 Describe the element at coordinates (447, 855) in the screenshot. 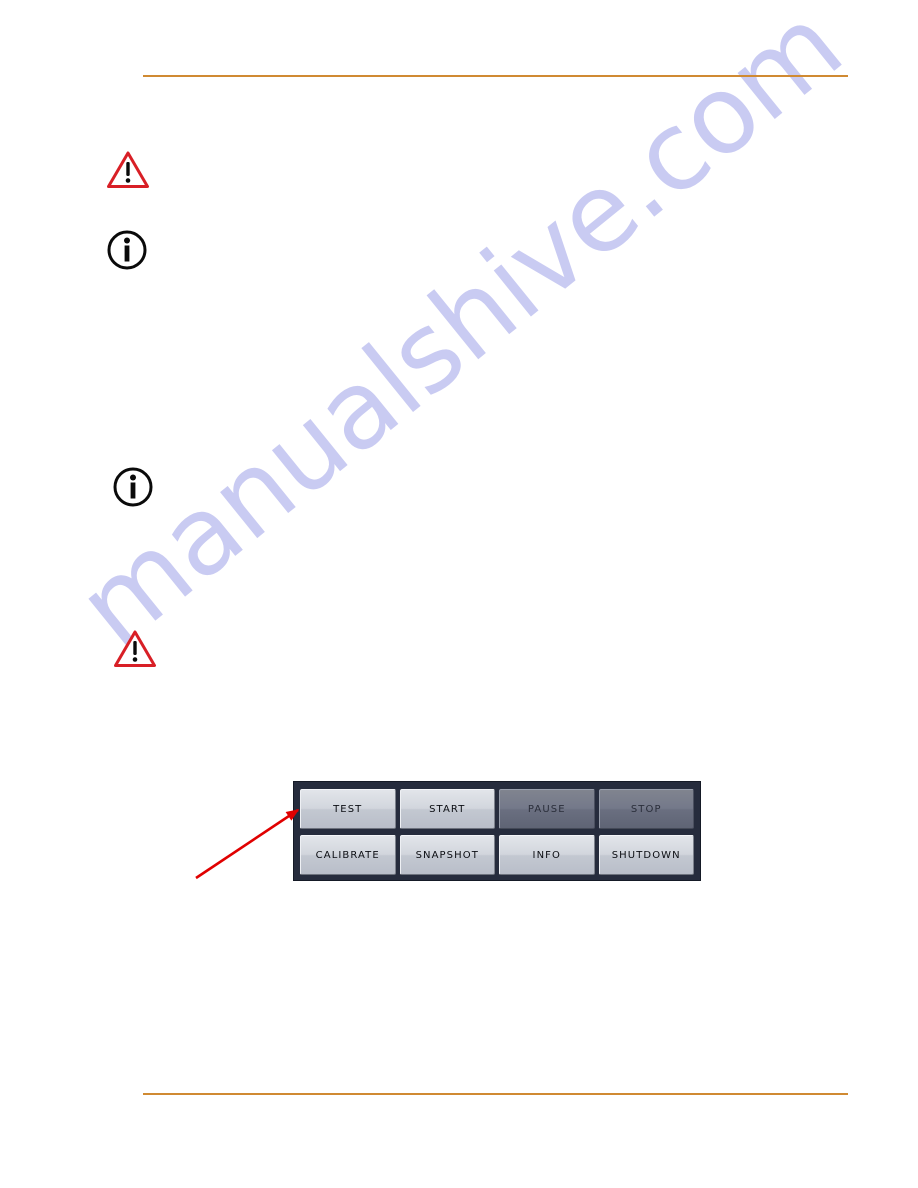

I see `snapshot-button: SNAPSHOT` at that location.